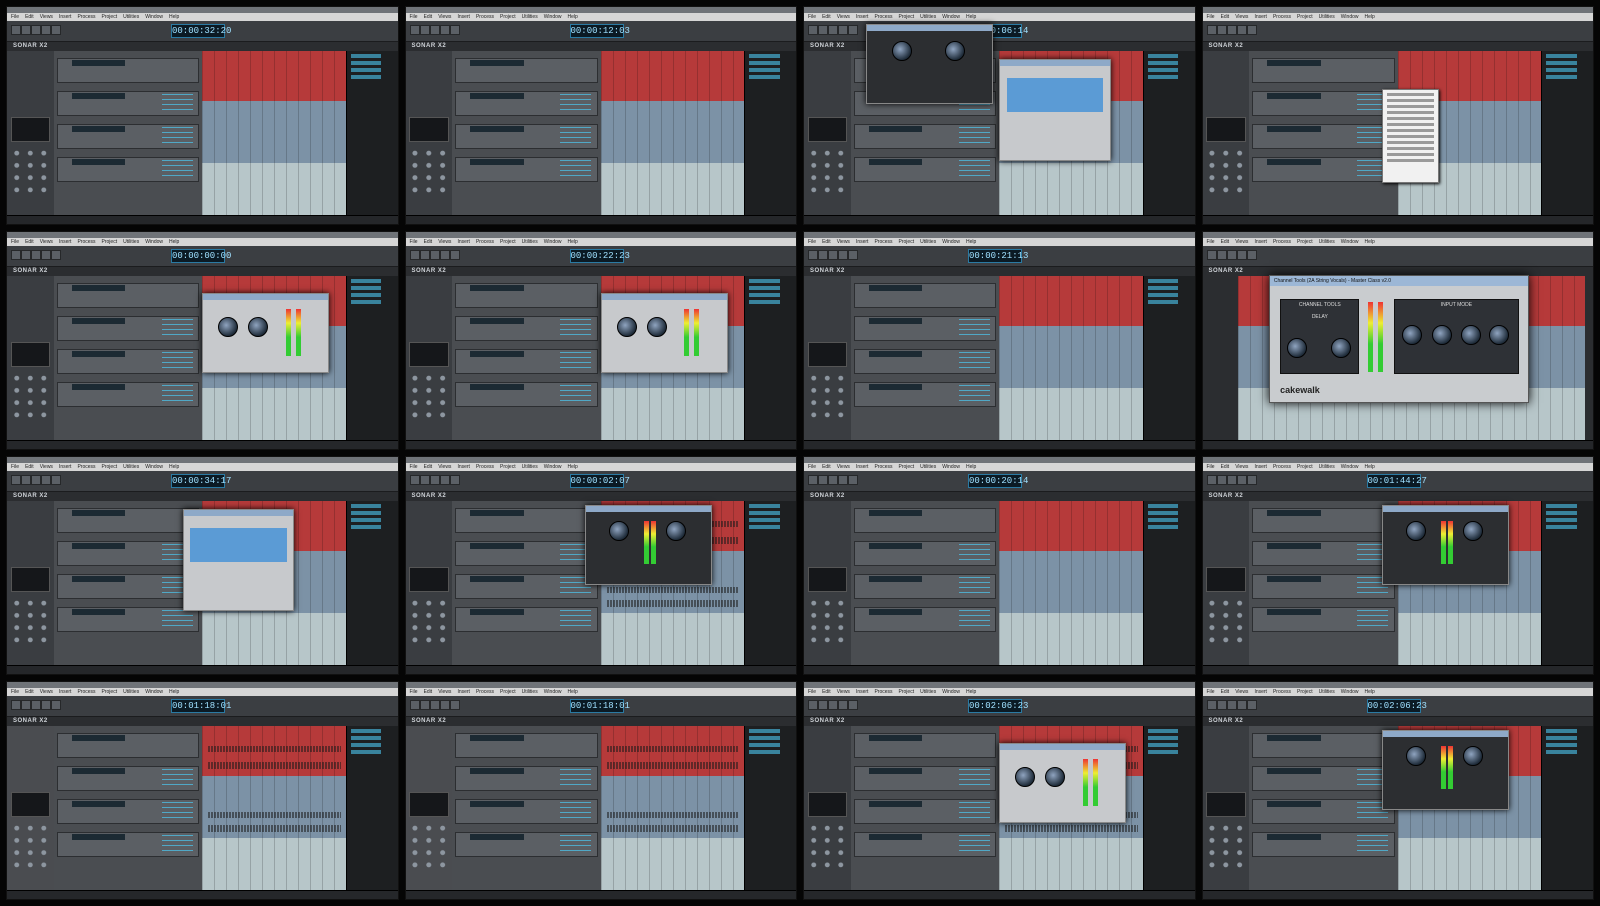  What do you see at coordinates (174, 17) in the screenshot?
I see `menu-item: Help` at bounding box center [174, 17].